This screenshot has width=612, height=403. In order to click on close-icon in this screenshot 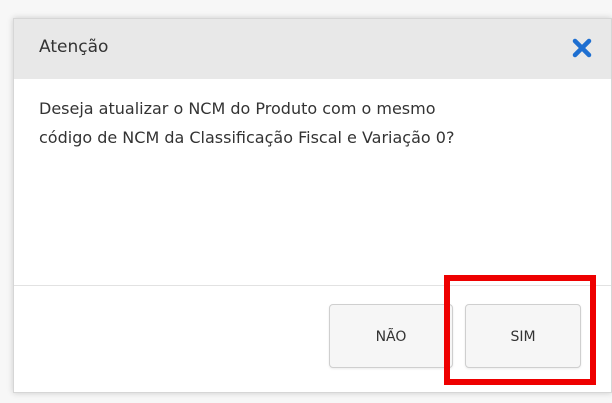, I will do `click(582, 48)`.